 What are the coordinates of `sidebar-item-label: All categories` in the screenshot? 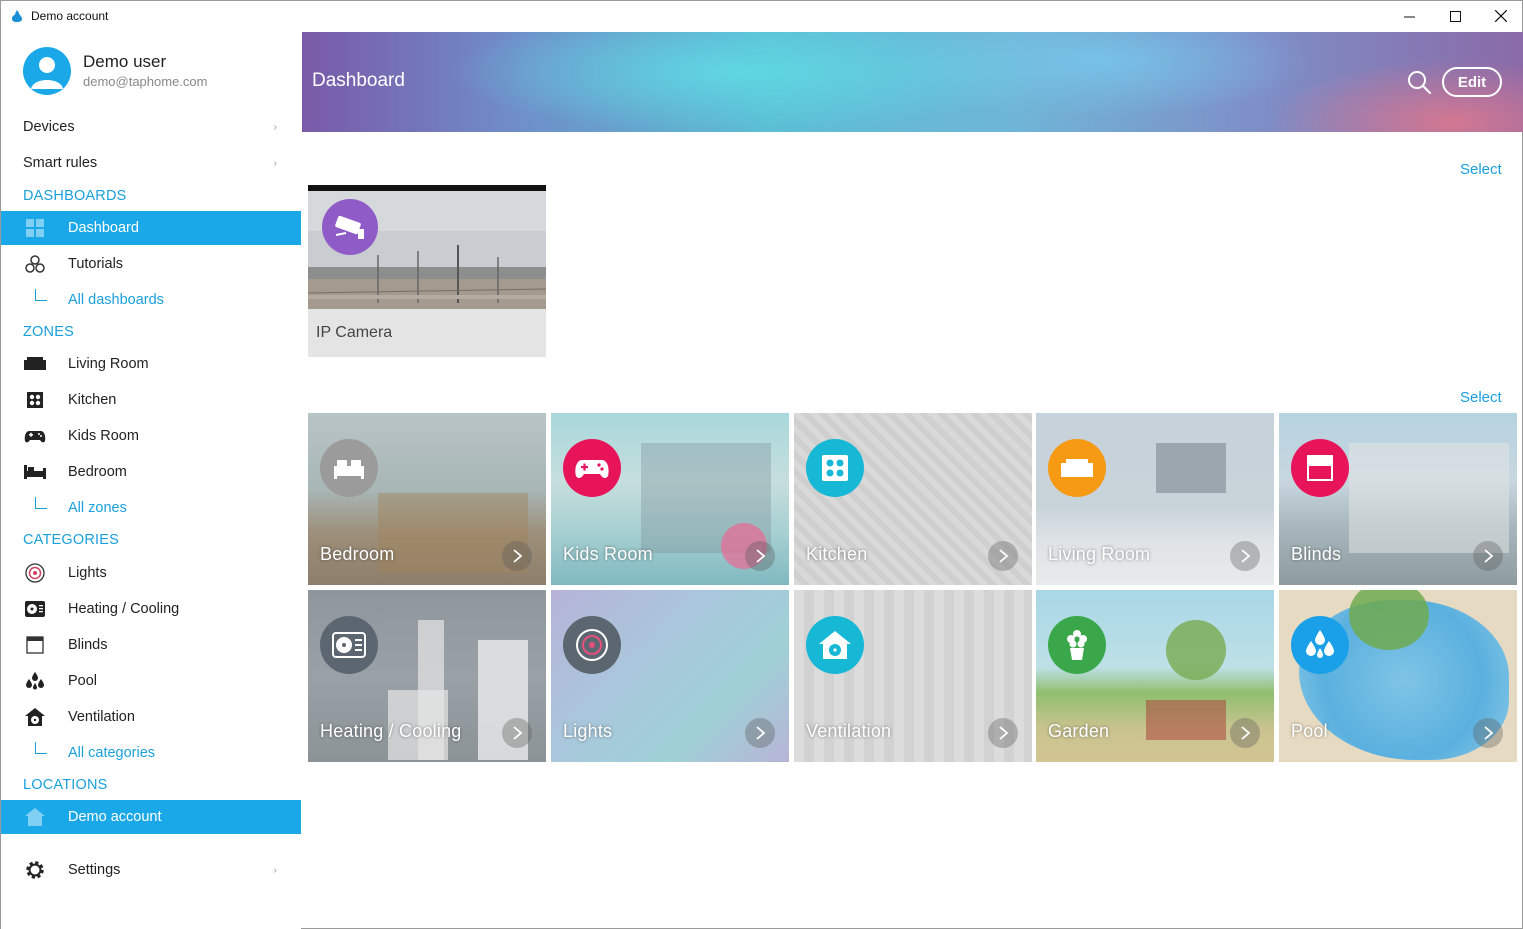 It's located at (112, 753).